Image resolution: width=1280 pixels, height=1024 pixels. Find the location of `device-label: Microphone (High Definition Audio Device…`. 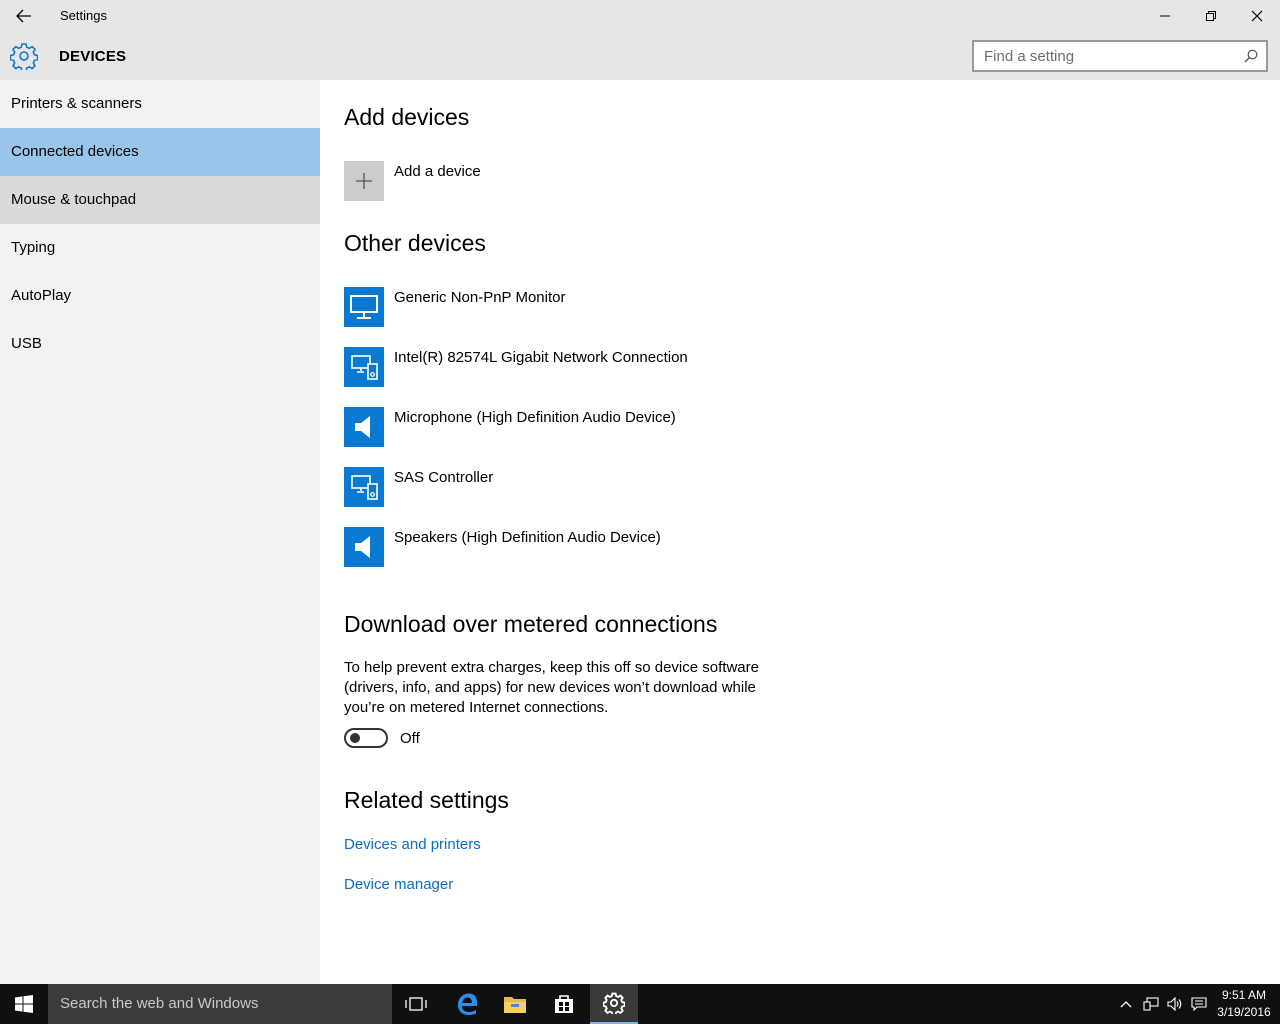

device-label: Microphone (High Definition Audio Device… is located at coordinates (535, 417).